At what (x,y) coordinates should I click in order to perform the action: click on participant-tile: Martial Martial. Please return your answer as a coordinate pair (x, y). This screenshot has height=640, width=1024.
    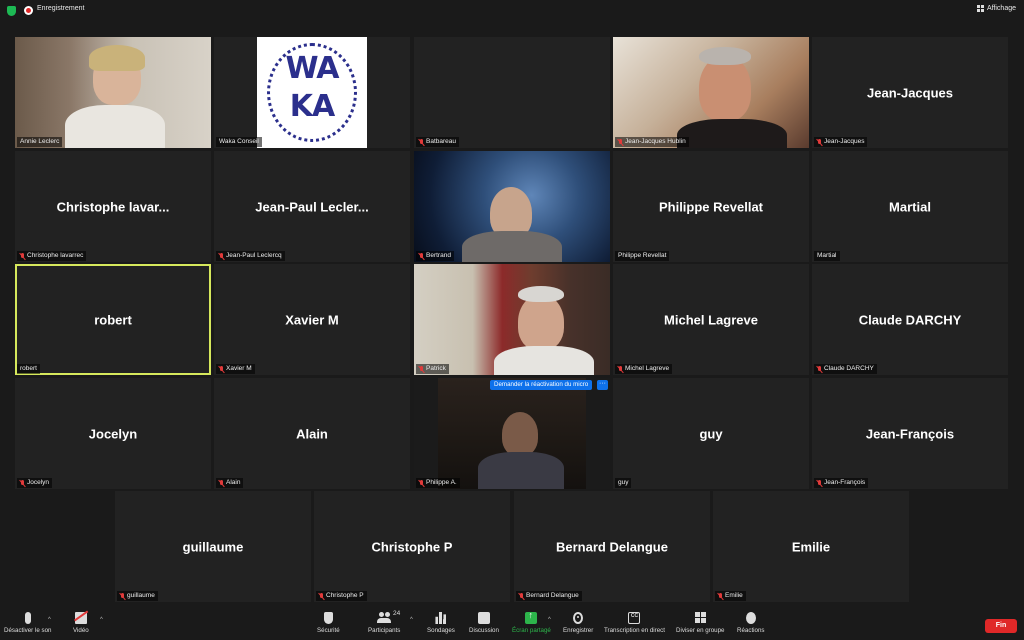
    Looking at the image, I should click on (910, 206).